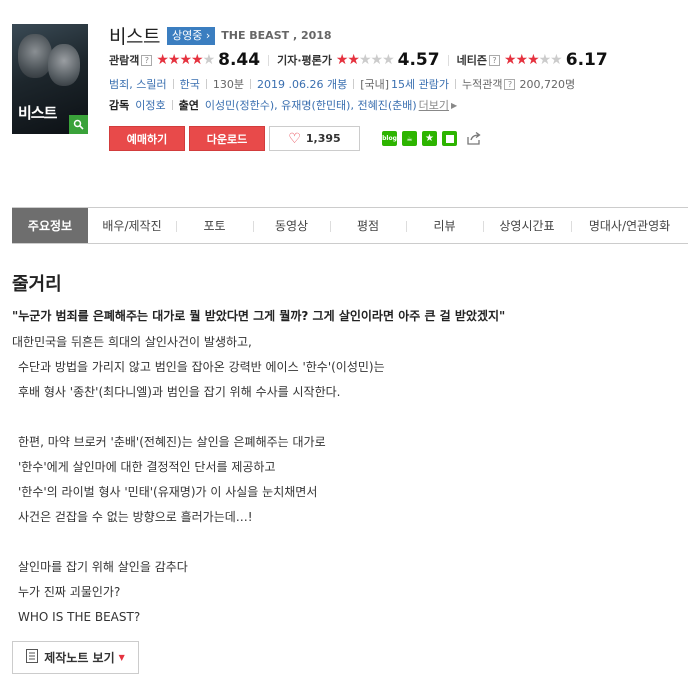 The width and height of the screenshot is (688, 696). Describe the element at coordinates (368, 225) in the screenshot. I see `tab-rating: 평점` at that location.